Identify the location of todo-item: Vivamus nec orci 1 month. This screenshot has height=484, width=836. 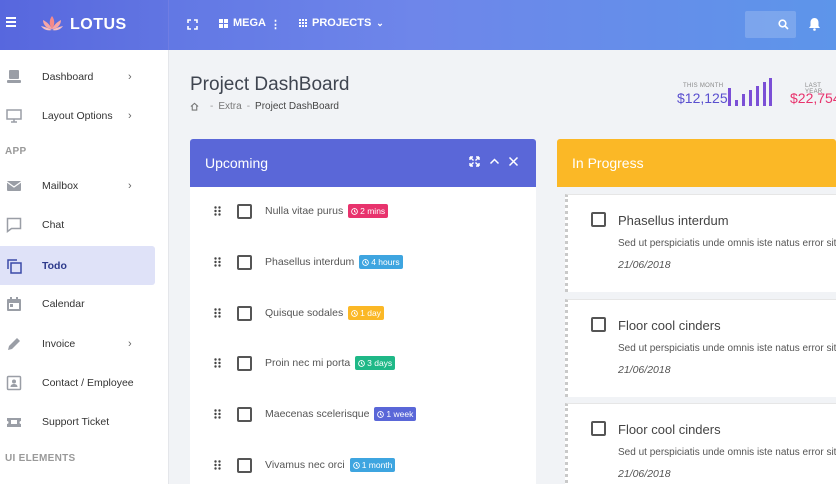
(330, 465).